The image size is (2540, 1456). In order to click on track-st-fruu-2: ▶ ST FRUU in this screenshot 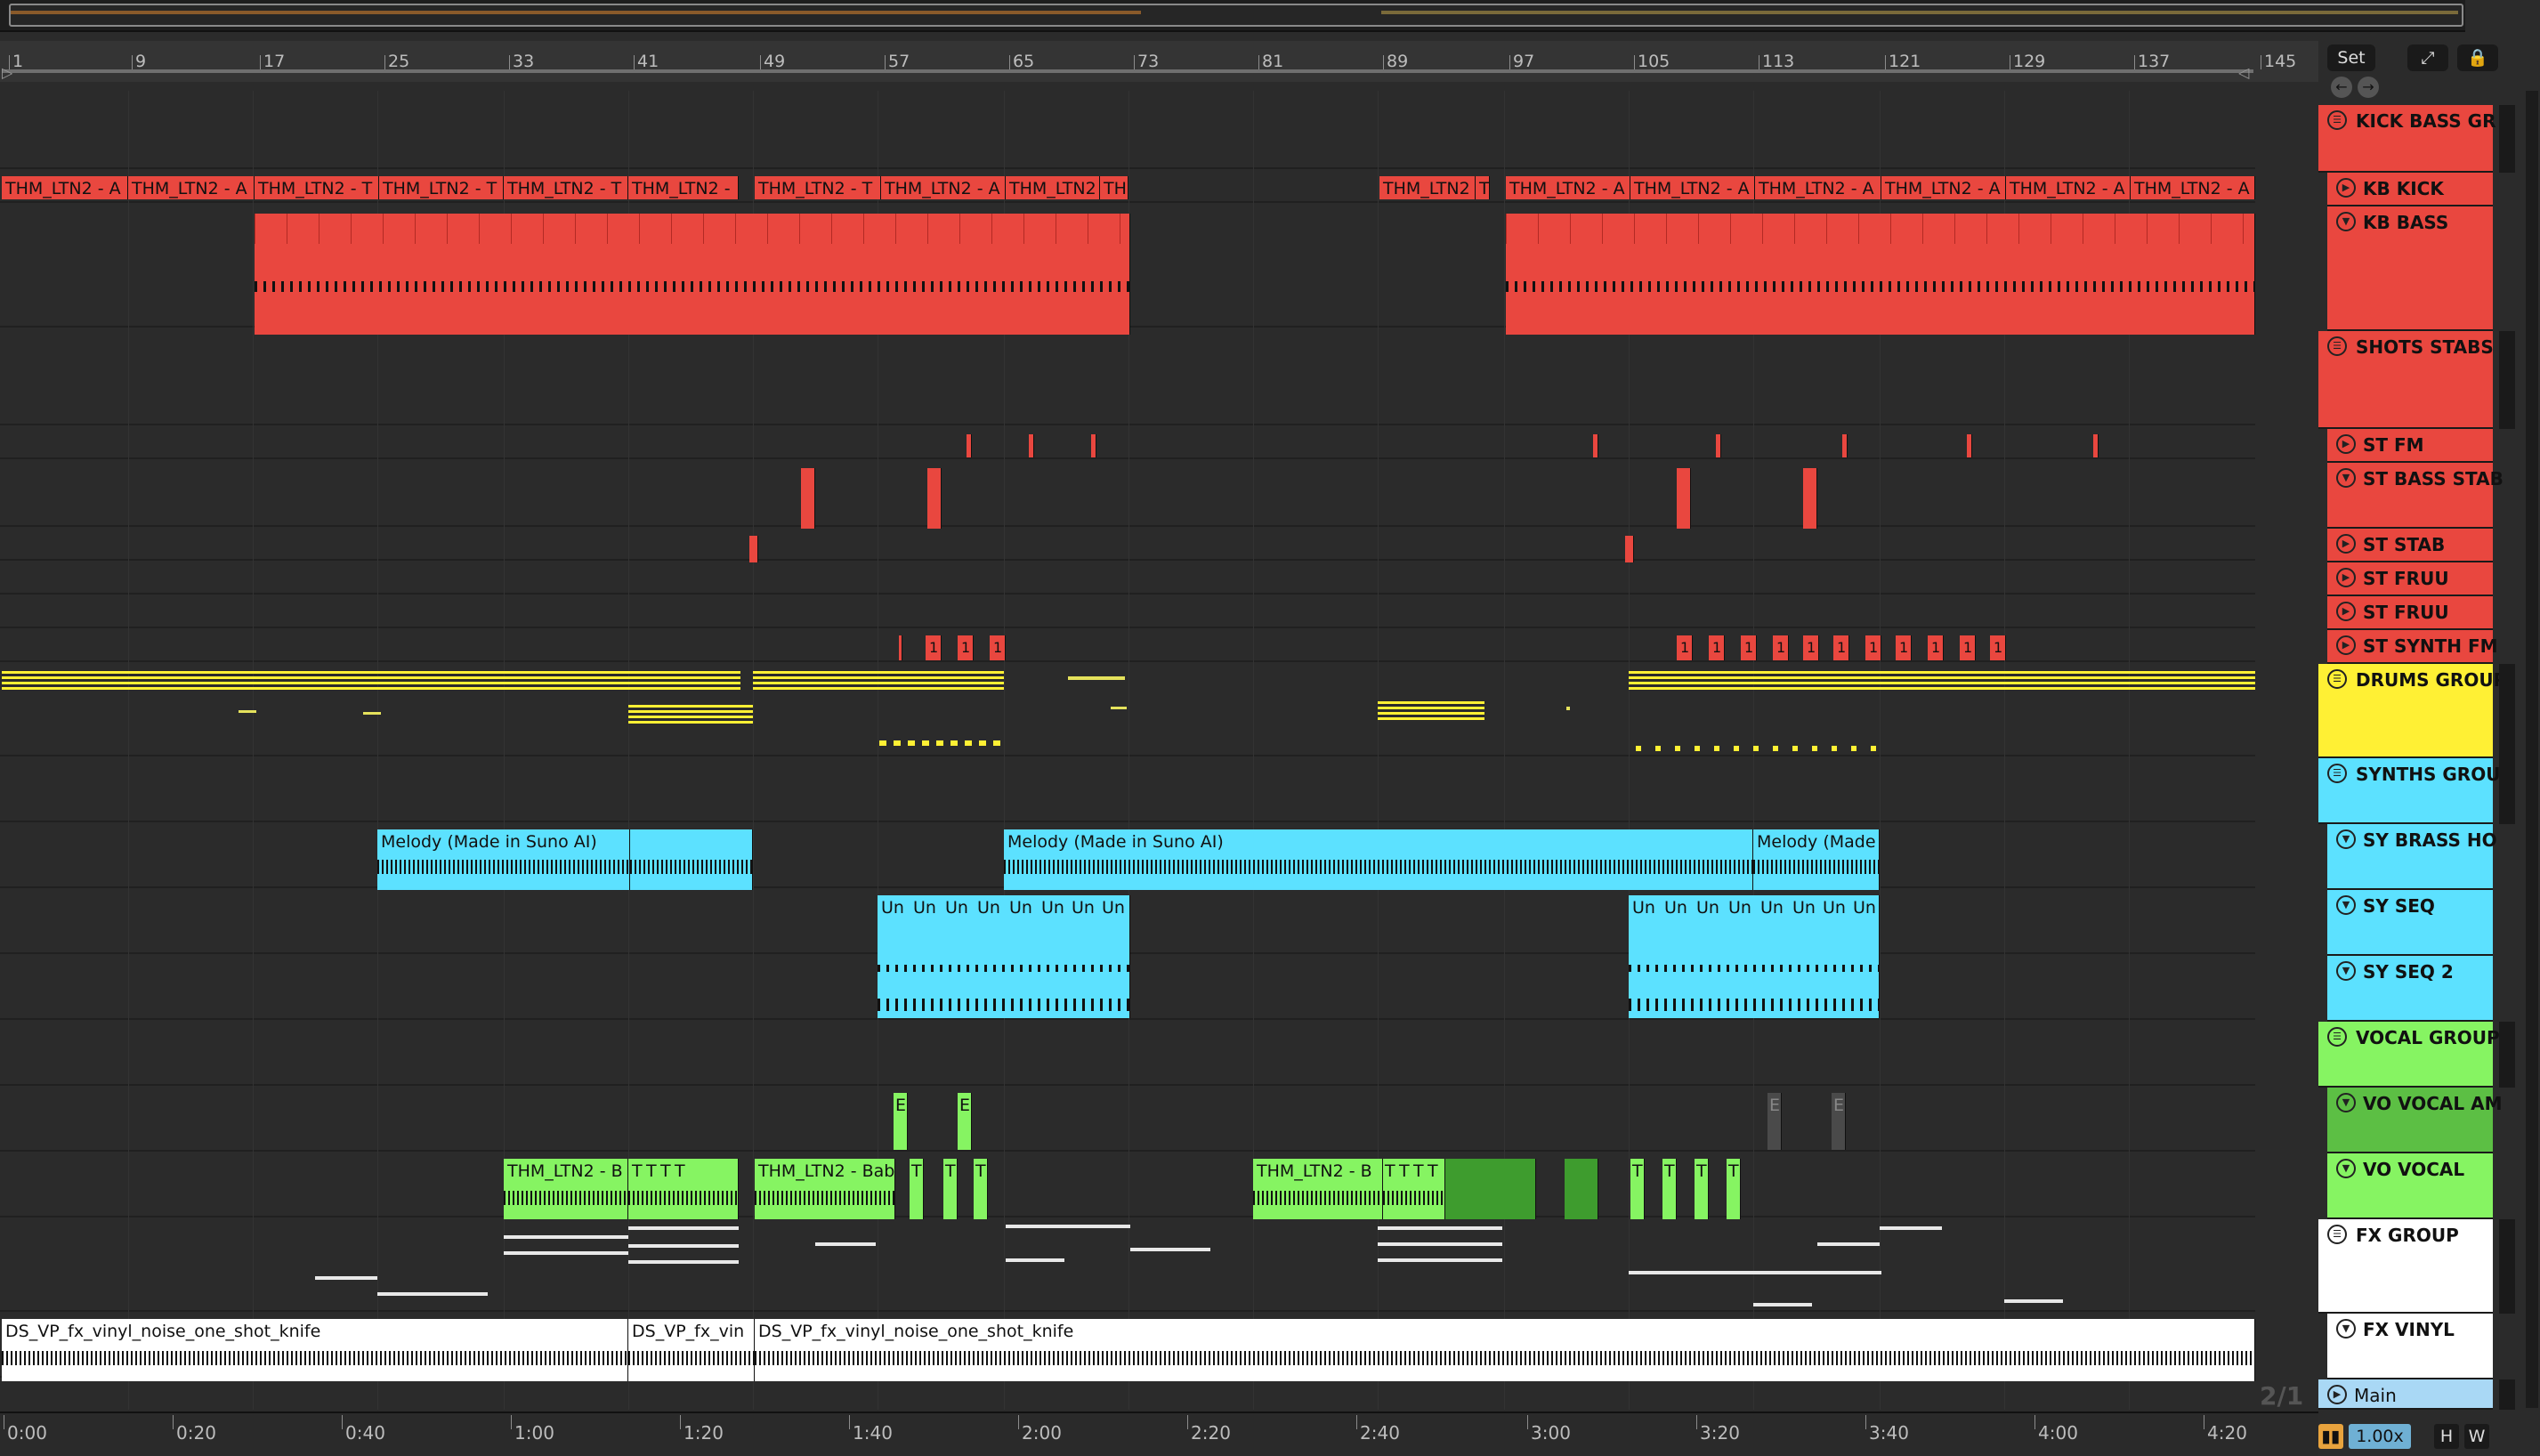, I will do `click(2410, 613)`.